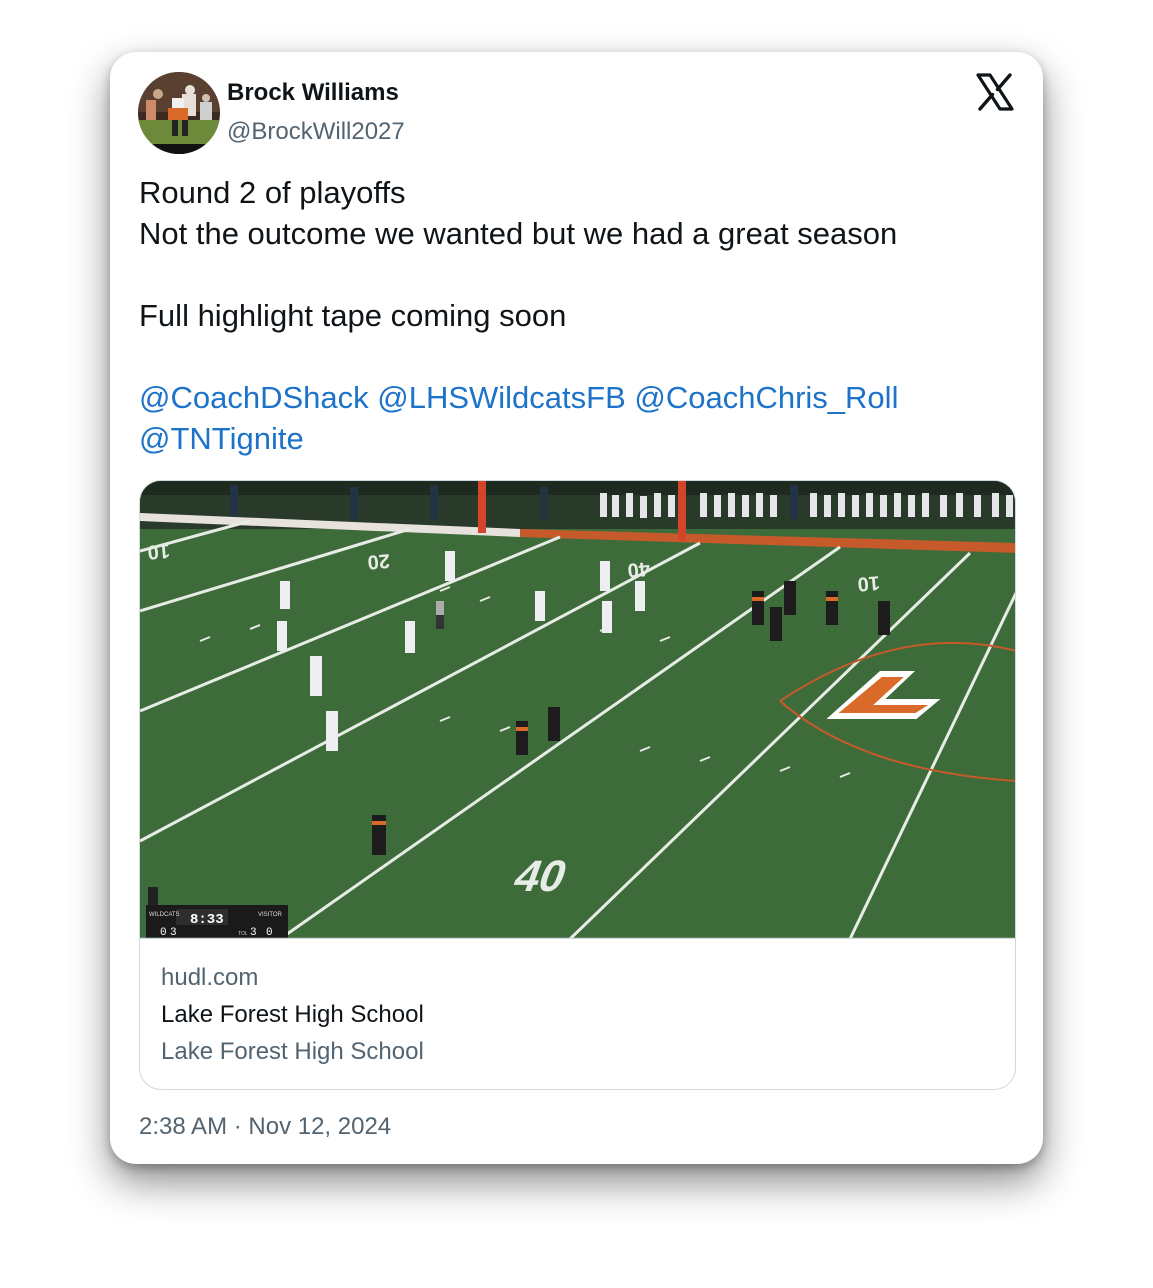 Image resolution: width=1153 pixels, height=1288 pixels. Describe the element at coordinates (292, 1051) in the screenshot. I see `link-description: Lake Forest High School` at that location.